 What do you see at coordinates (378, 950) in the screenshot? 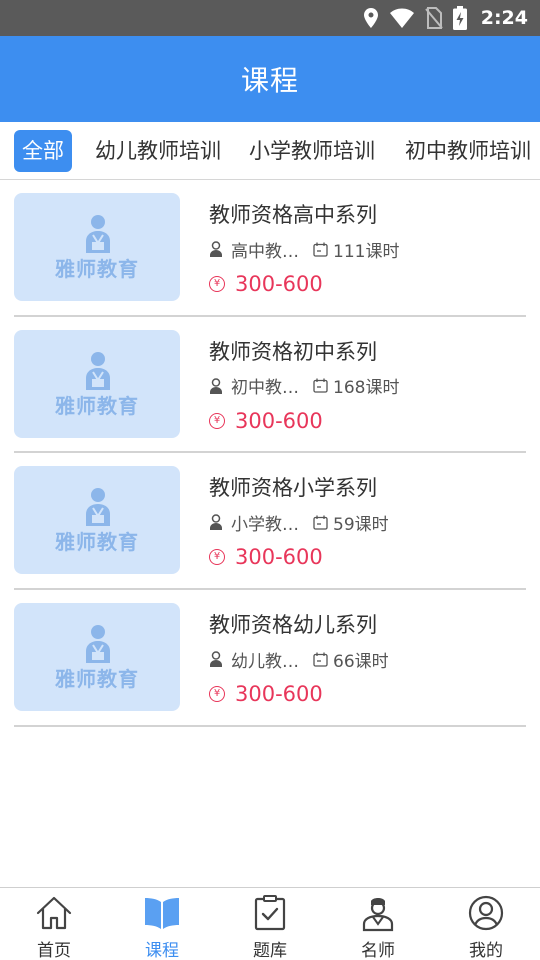
I see `nav-label: 名师` at bounding box center [378, 950].